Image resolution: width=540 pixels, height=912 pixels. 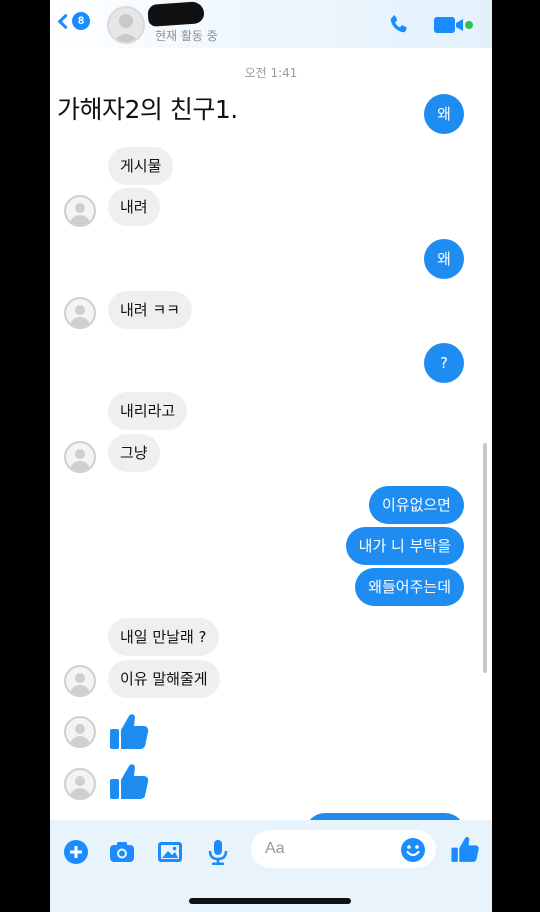 What do you see at coordinates (186, 36) in the screenshot?
I see `active-status: 현재 활동 중` at bounding box center [186, 36].